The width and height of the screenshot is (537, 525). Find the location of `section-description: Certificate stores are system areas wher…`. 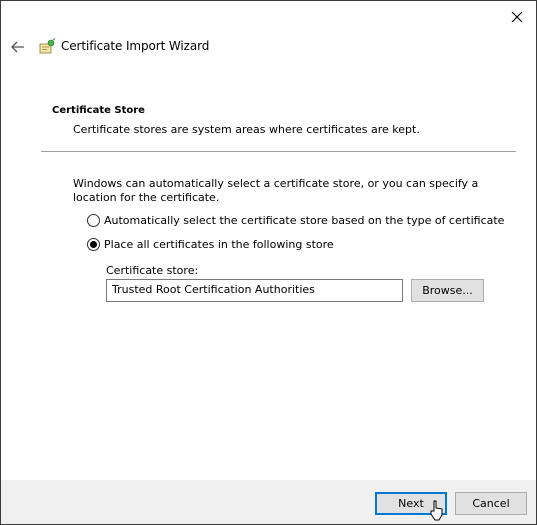

section-description: Certificate stores are system areas wher… is located at coordinates (246, 129).